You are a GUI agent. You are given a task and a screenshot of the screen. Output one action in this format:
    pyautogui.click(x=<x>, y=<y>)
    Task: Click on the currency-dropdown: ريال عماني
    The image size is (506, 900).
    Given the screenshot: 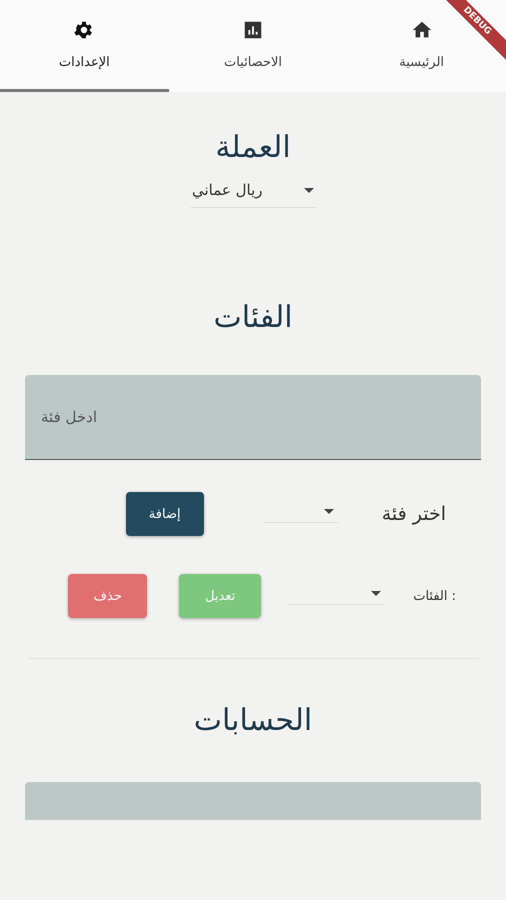 What is the action you would take?
    pyautogui.click(x=253, y=192)
    